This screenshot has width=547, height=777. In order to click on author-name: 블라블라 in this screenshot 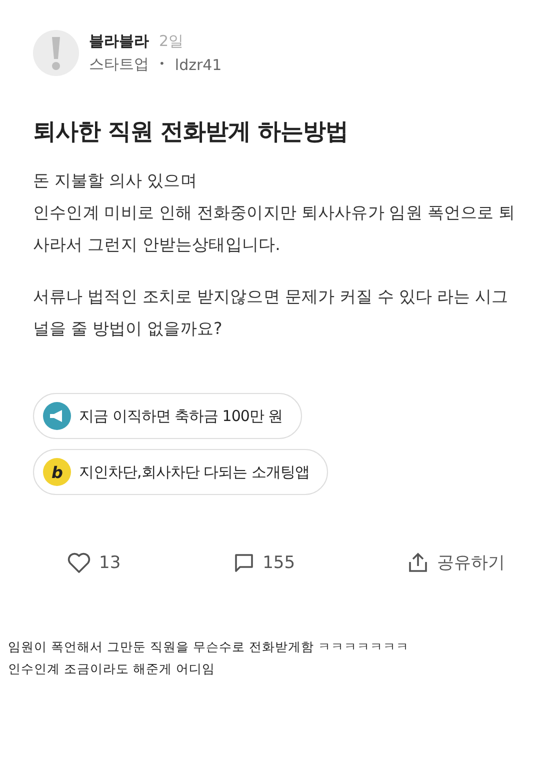, I will do `click(119, 41)`.